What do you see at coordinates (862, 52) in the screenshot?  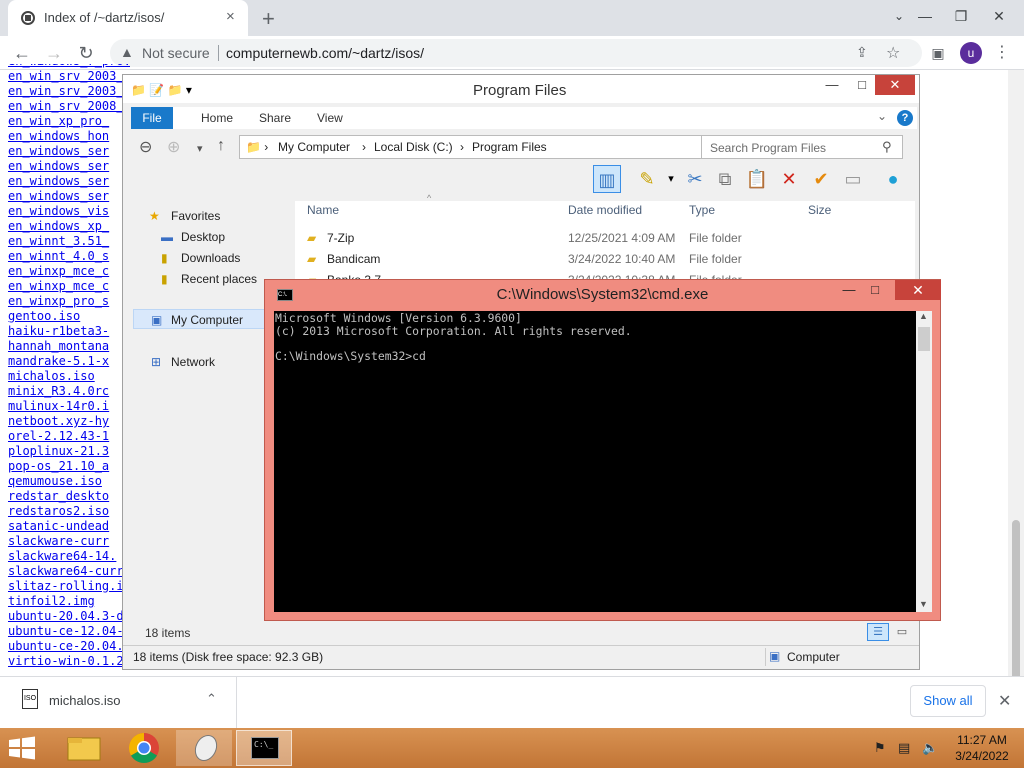 I see `share-icon: ⇪` at bounding box center [862, 52].